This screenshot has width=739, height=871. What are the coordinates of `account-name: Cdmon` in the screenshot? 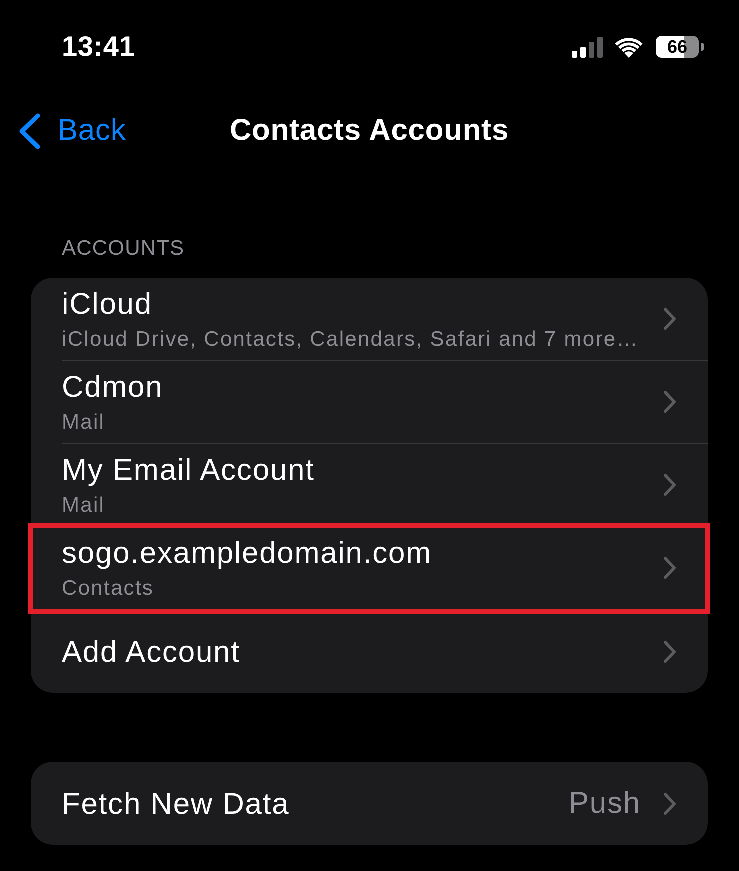 It's located at (113, 388).